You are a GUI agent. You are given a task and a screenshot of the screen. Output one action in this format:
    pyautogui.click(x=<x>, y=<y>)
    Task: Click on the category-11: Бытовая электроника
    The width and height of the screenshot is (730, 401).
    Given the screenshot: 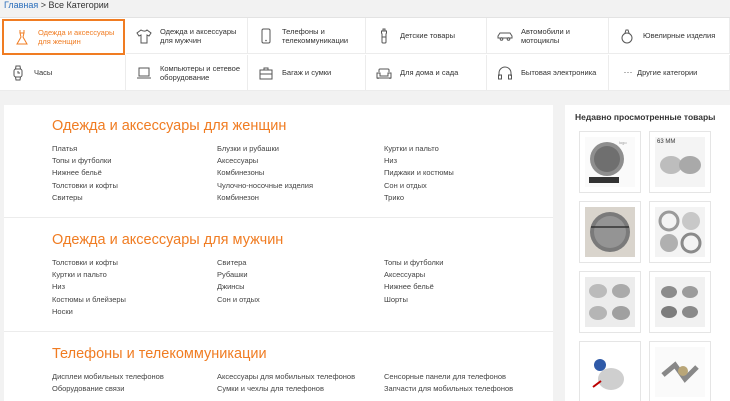 What is the action you would take?
    pyautogui.click(x=548, y=73)
    